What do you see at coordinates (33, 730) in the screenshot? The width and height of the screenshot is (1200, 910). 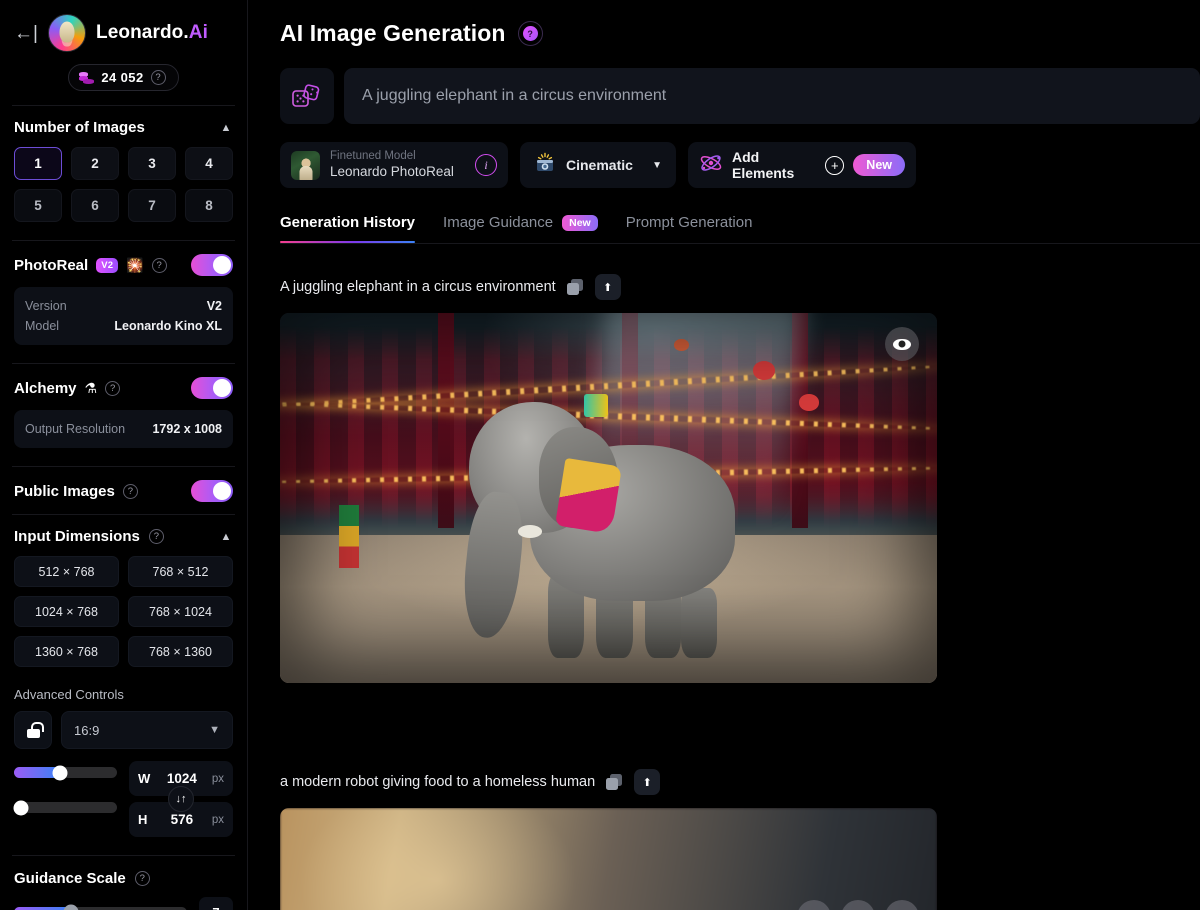 I see `unlock-icon` at bounding box center [33, 730].